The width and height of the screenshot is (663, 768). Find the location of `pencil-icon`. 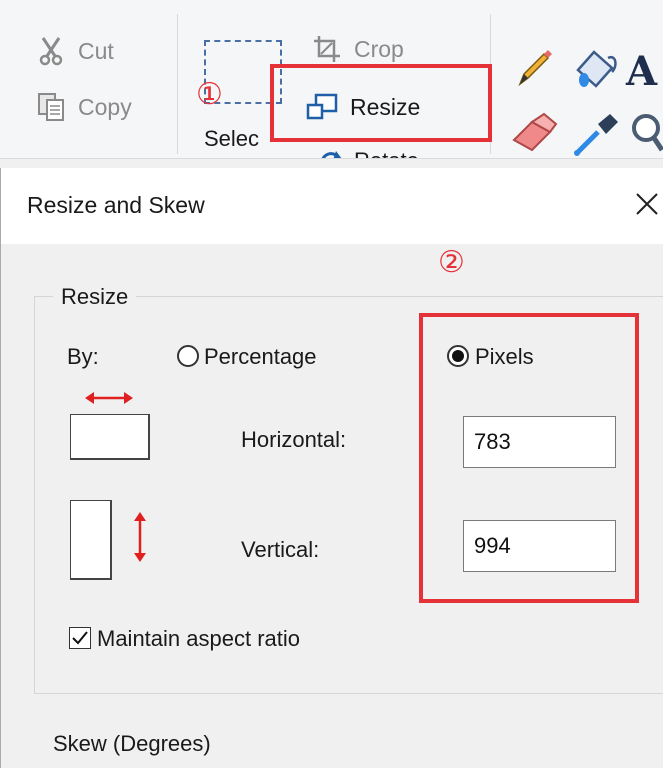

pencil-icon is located at coordinates (534, 70).